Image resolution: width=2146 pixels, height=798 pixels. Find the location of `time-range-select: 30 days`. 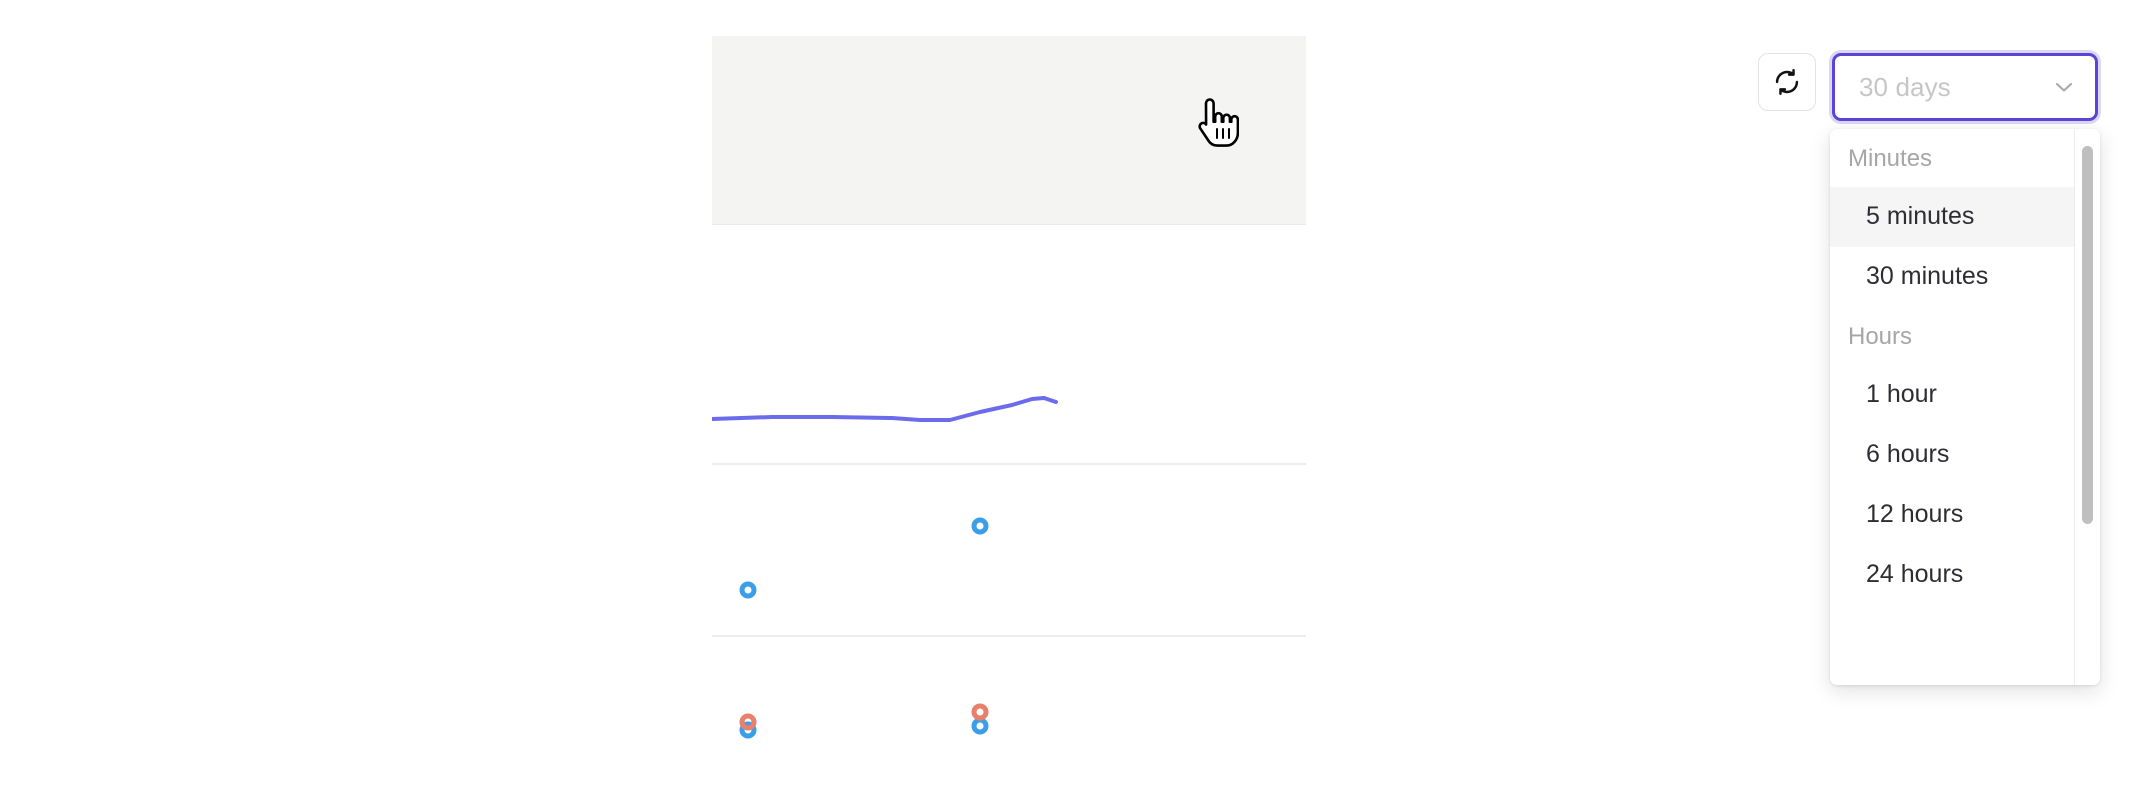

time-range-select: 30 days is located at coordinates (1965, 87).